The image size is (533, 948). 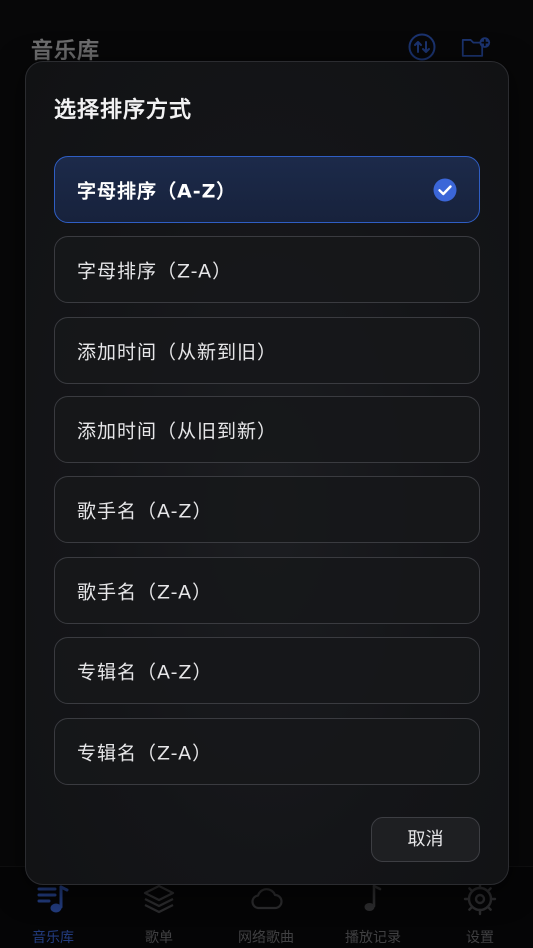 What do you see at coordinates (177, 352) in the screenshot?
I see `option-label: 添加时间（从新到旧）` at bounding box center [177, 352].